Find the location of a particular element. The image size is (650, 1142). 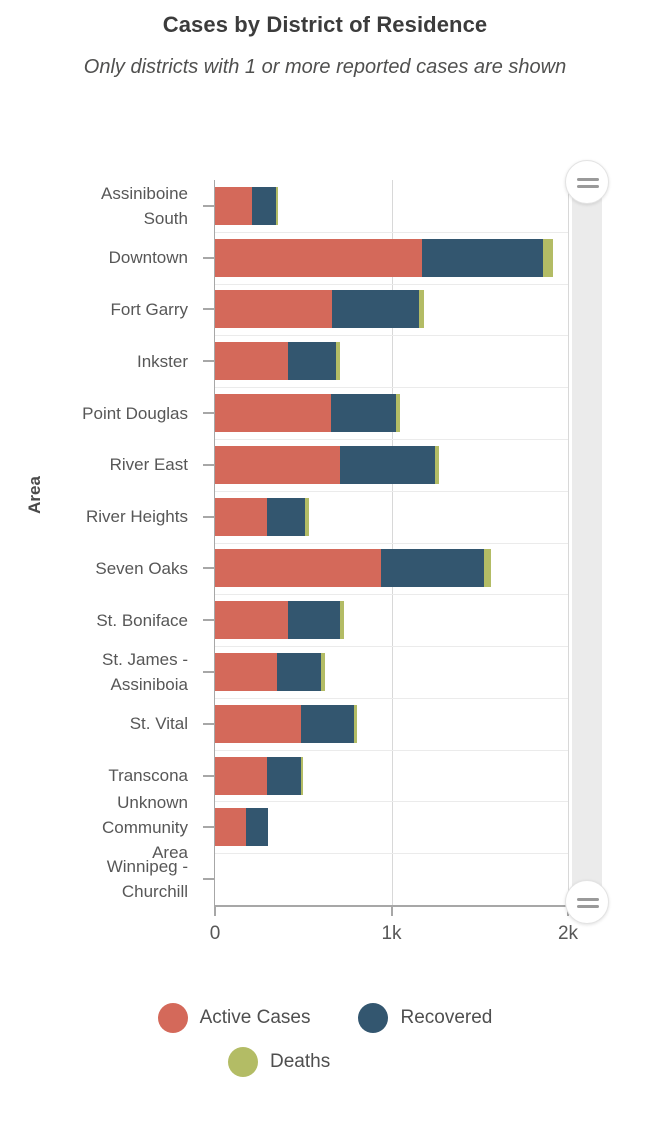

legend-item: Recovered is located at coordinates (425, 1018).